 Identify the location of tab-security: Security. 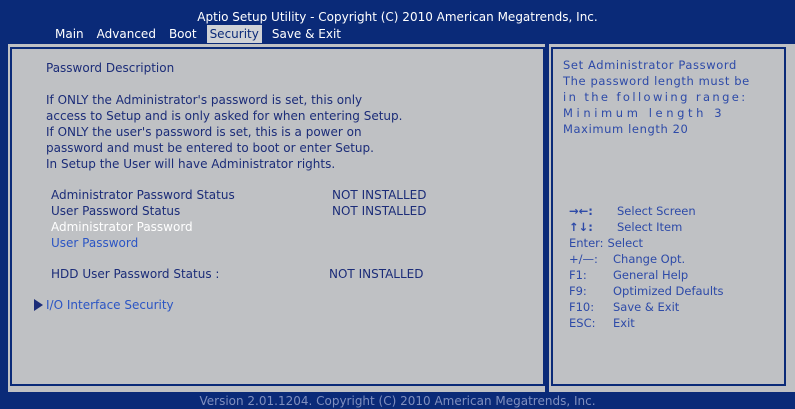
(234, 34).